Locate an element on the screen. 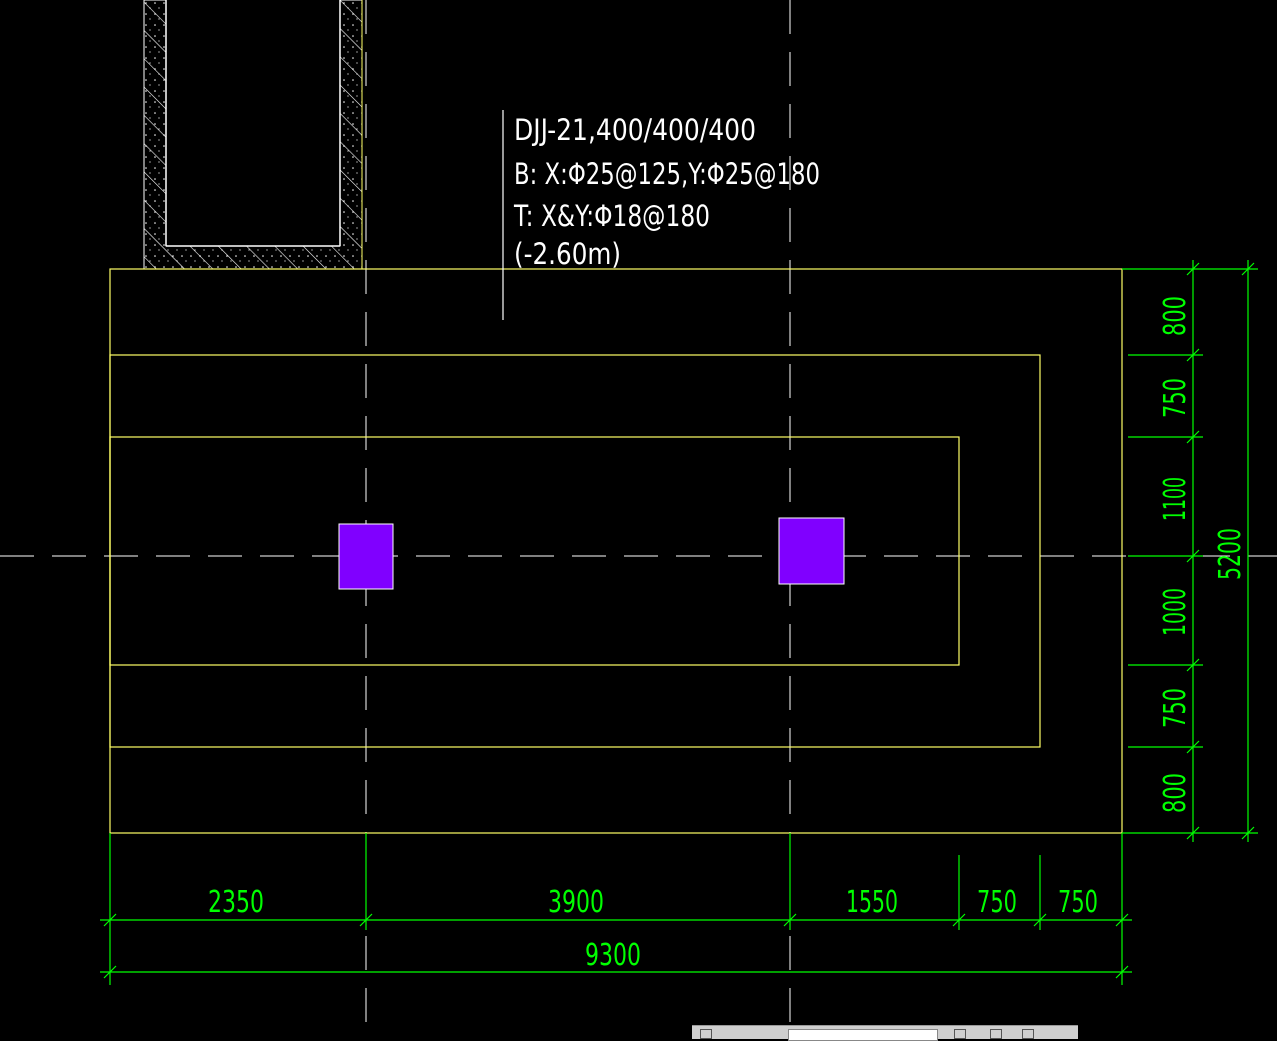 The image size is (1277, 1041). status-bar is located at coordinates (885, 1033).